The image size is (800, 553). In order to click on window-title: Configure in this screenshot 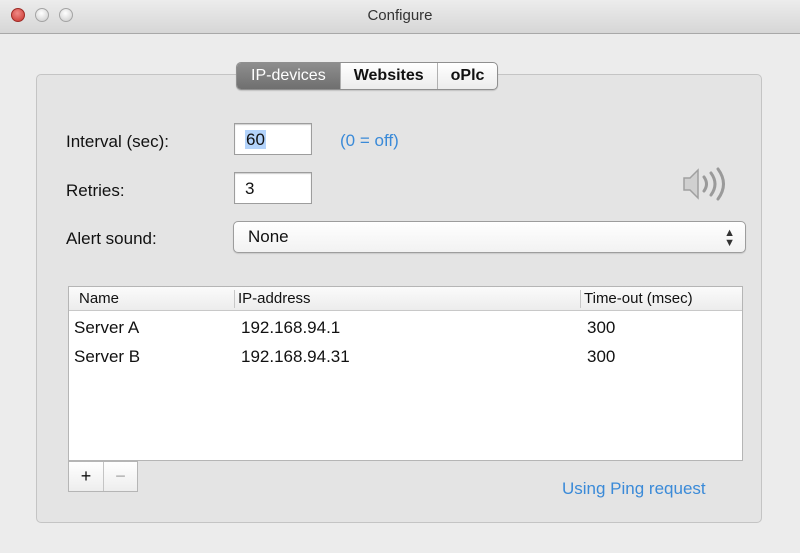, I will do `click(400, 15)`.